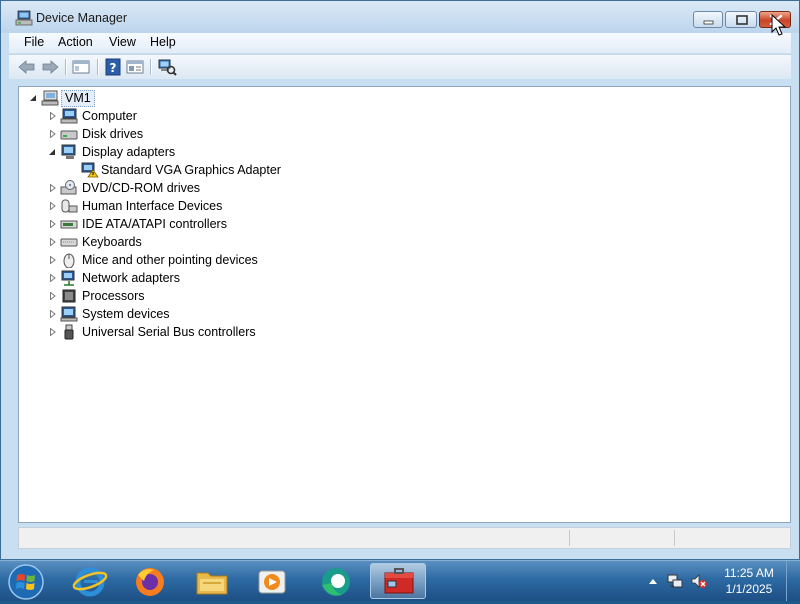 The height and width of the screenshot is (604, 800). What do you see at coordinates (793, 581) in the screenshot?
I see `show-desktop-button` at bounding box center [793, 581].